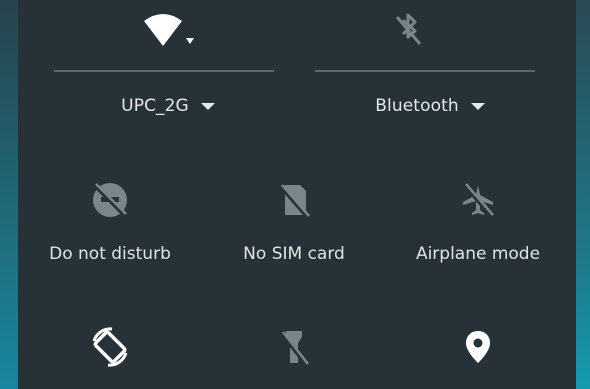 The image size is (590, 389). I want to click on airplane-mode-tile, so click(478, 202).